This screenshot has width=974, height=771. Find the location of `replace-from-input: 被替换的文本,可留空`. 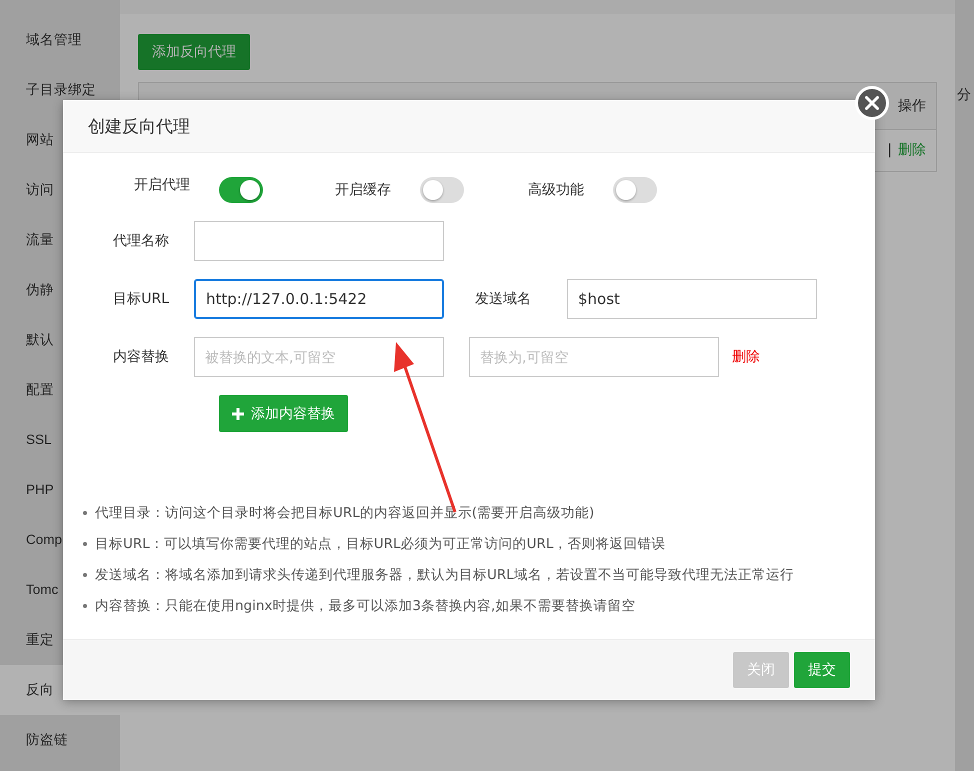

replace-from-input: 被替换的文本,可留空 is located at coordinates (319, 357).